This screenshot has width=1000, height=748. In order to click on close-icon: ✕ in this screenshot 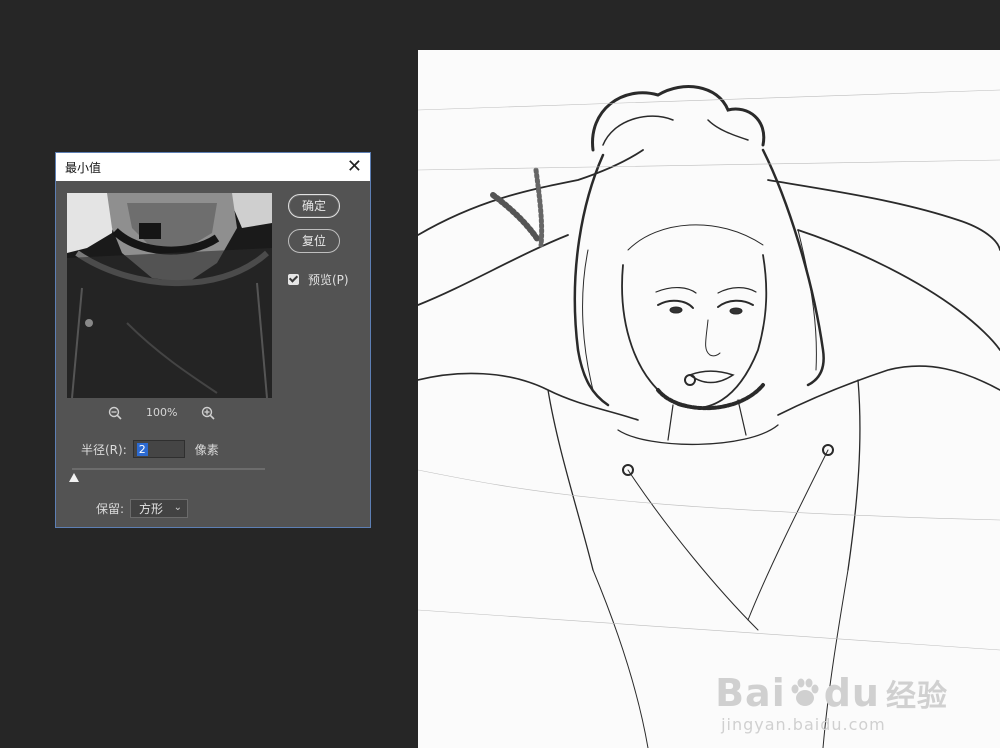, I will do `click(354, 167)`.